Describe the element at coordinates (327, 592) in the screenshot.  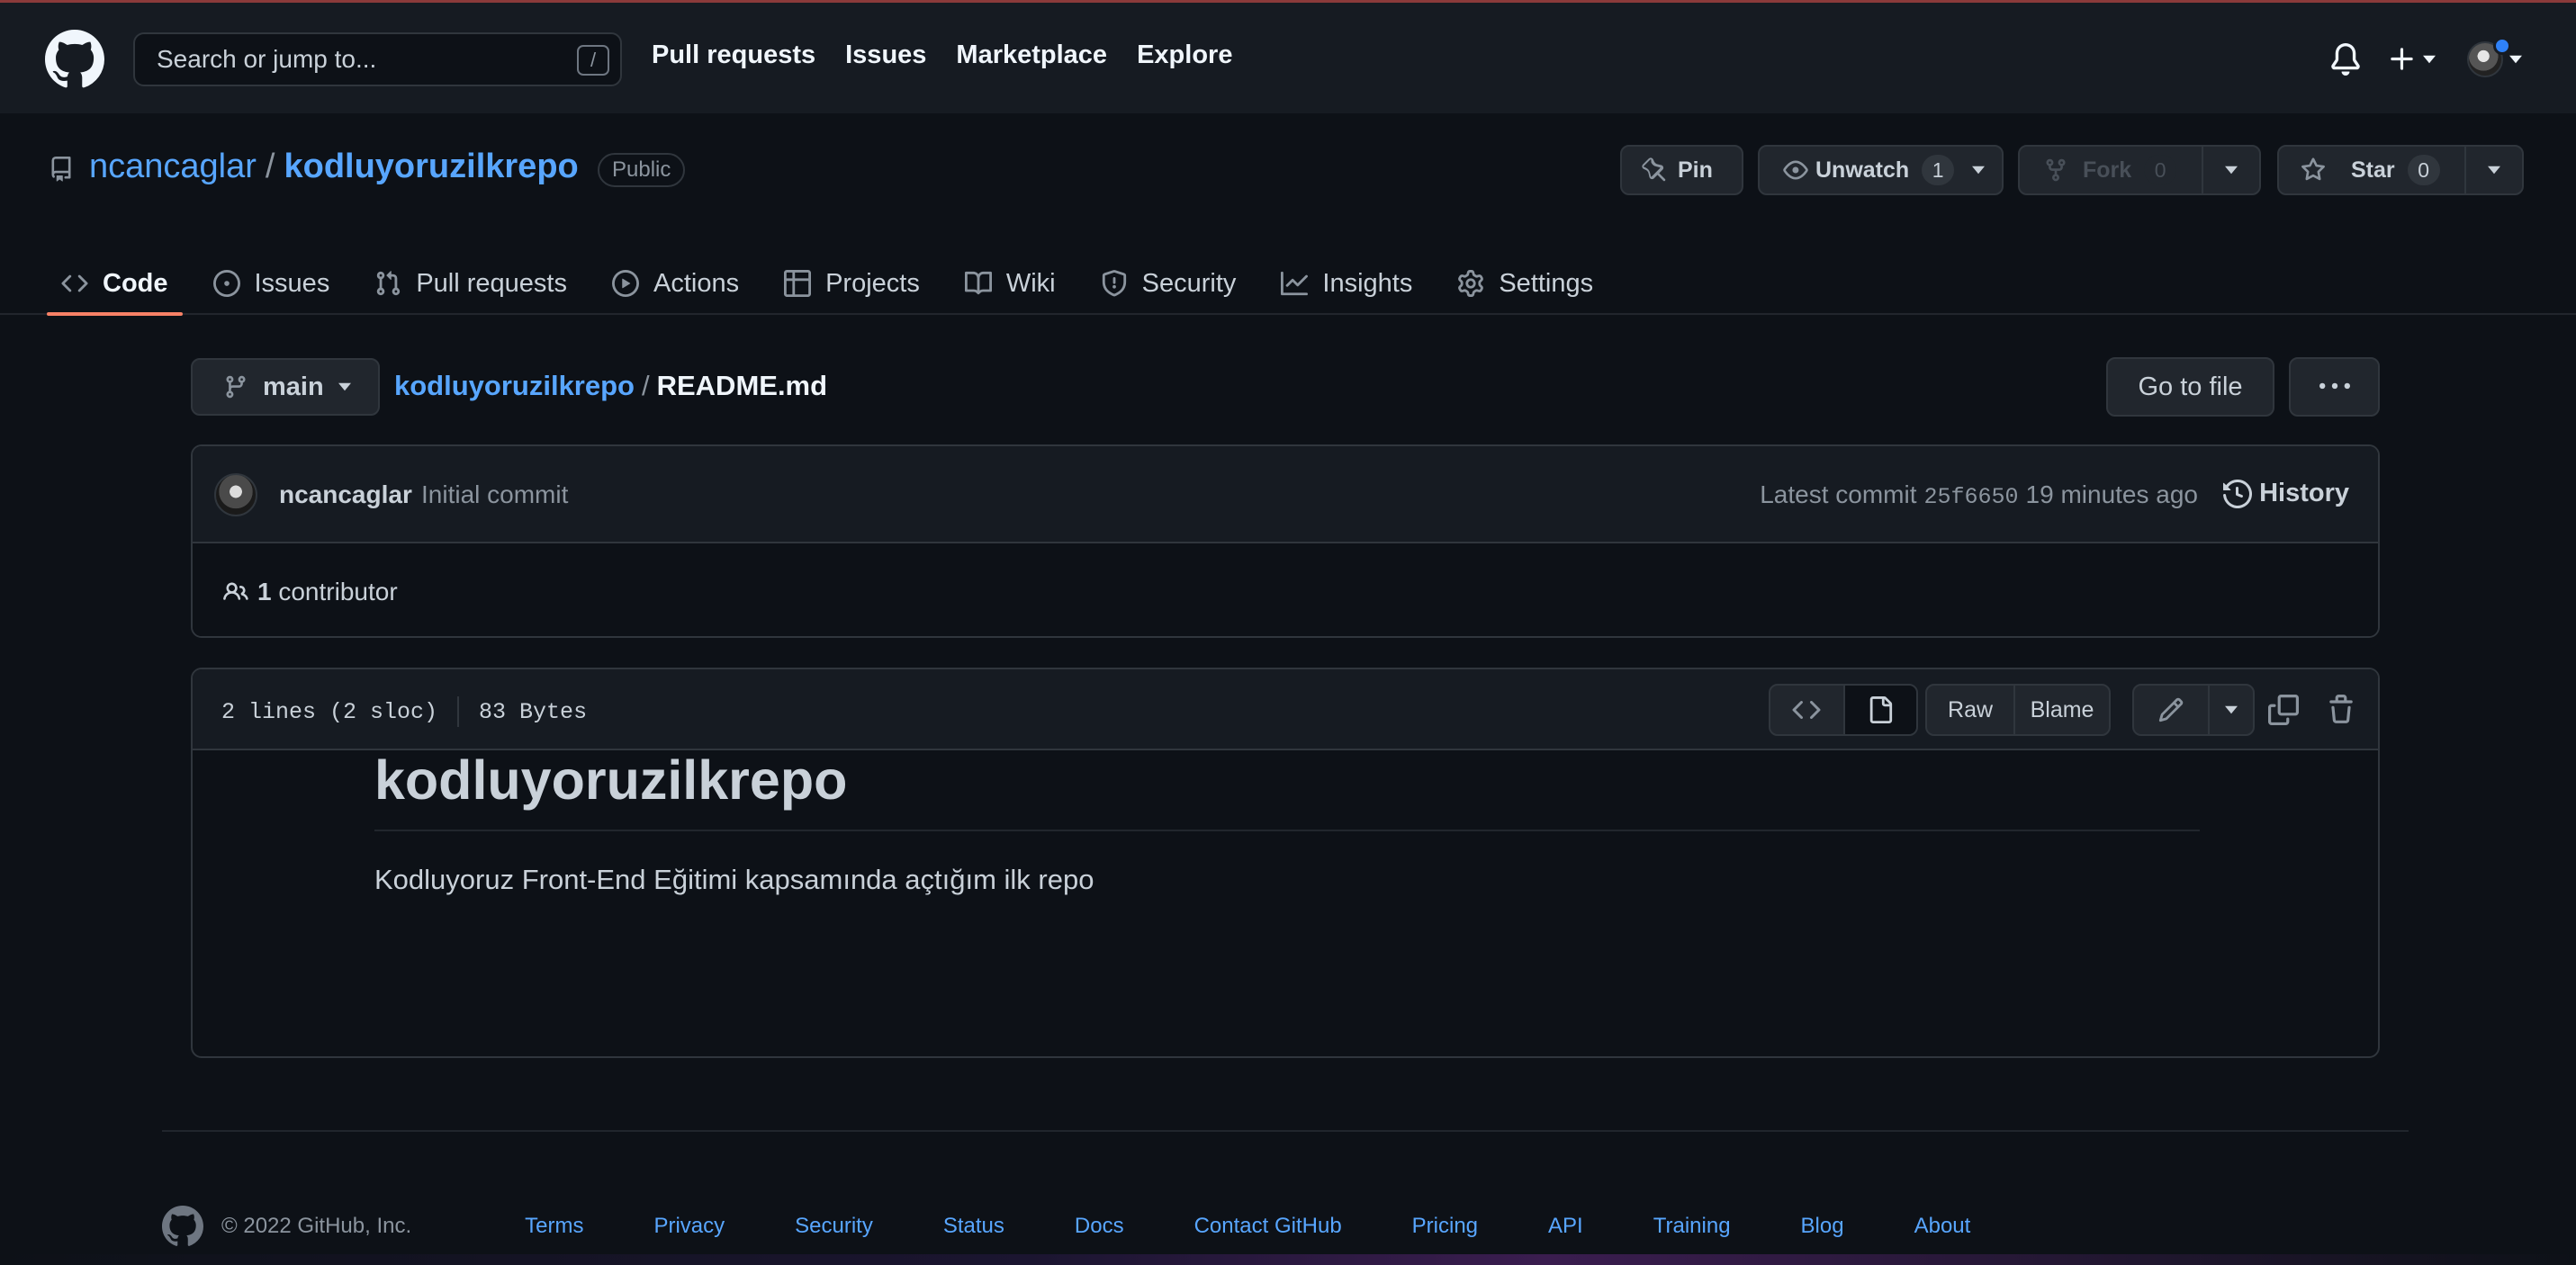
I see `contributors-text: 1 contributor` at that location.